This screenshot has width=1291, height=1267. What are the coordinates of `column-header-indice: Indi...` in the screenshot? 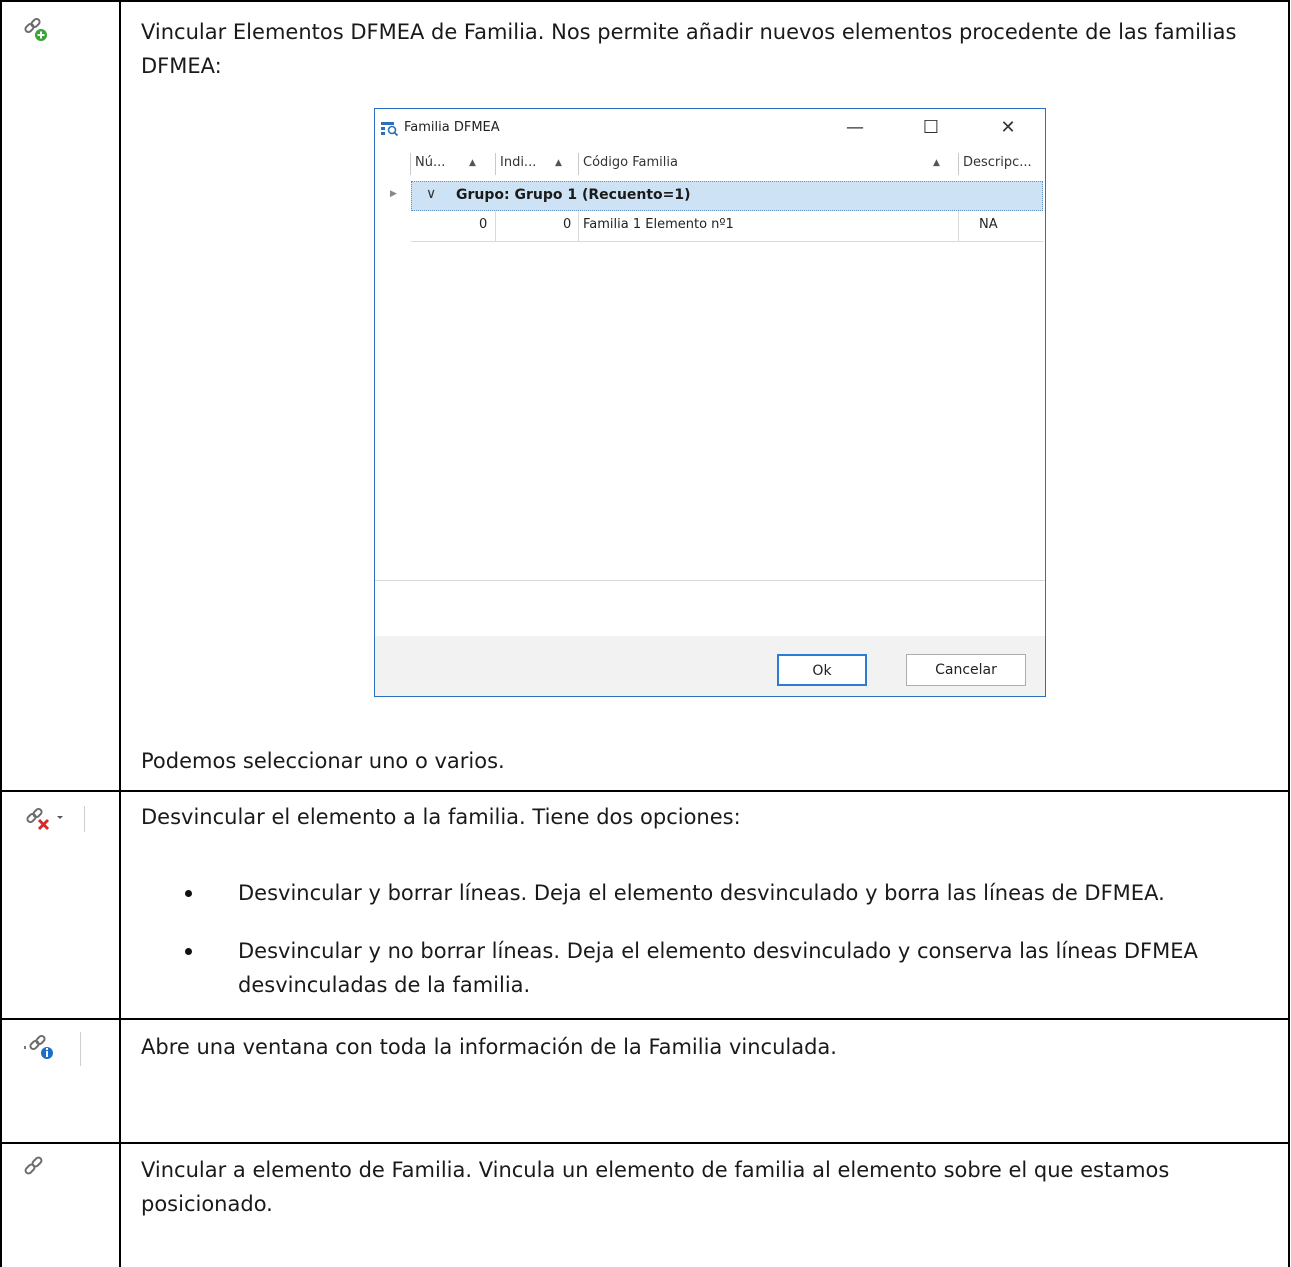 It's located at (518, 162).